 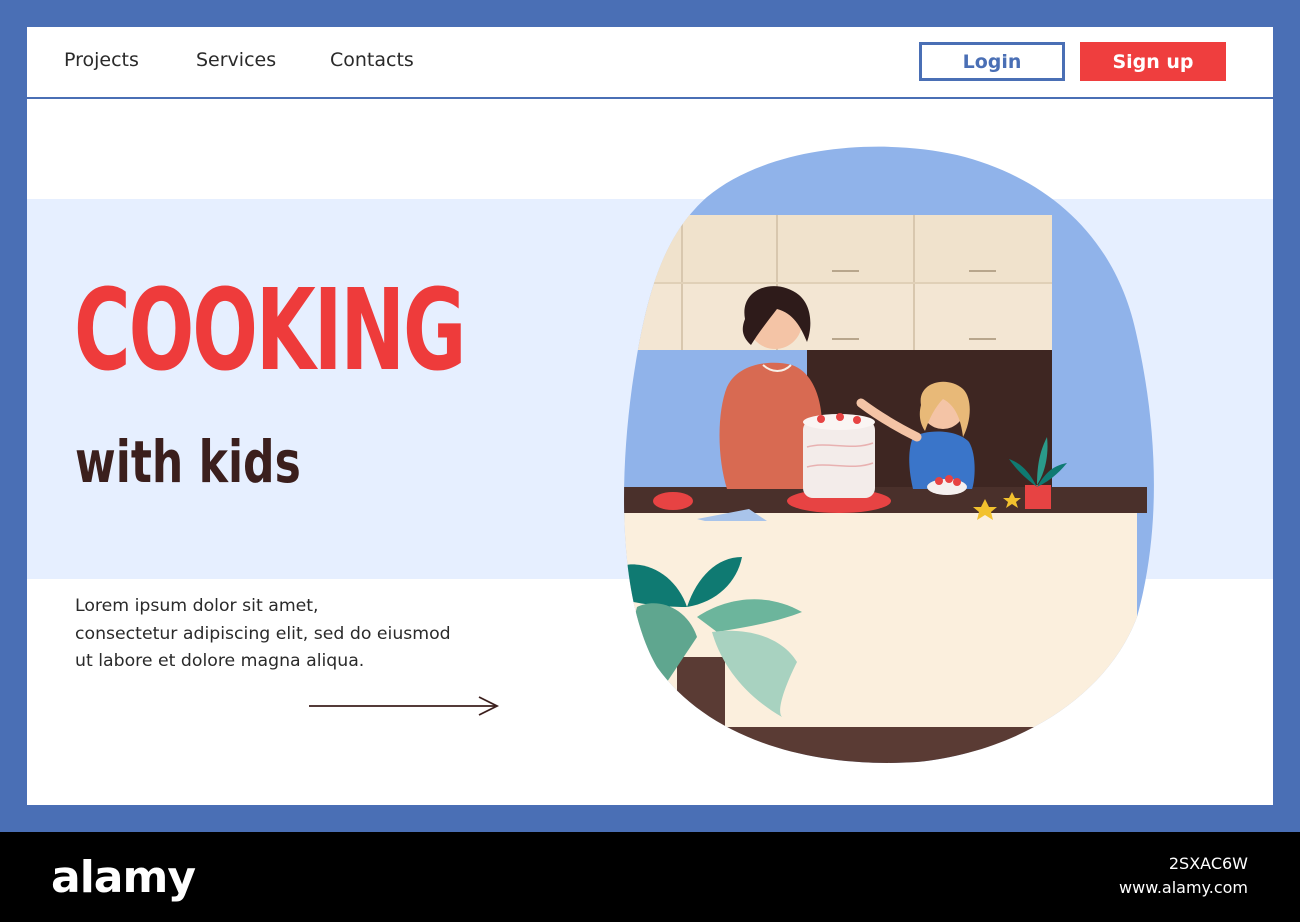 What do you see at coordinates (404, 706) in the screenshot?
I see `arrow-right-icon` at bounding box center [404, 706].